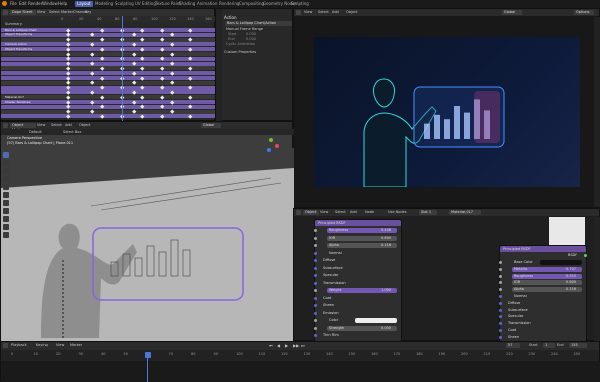  I want to click on dopesheet-summary: Summary, so click(13, 24).